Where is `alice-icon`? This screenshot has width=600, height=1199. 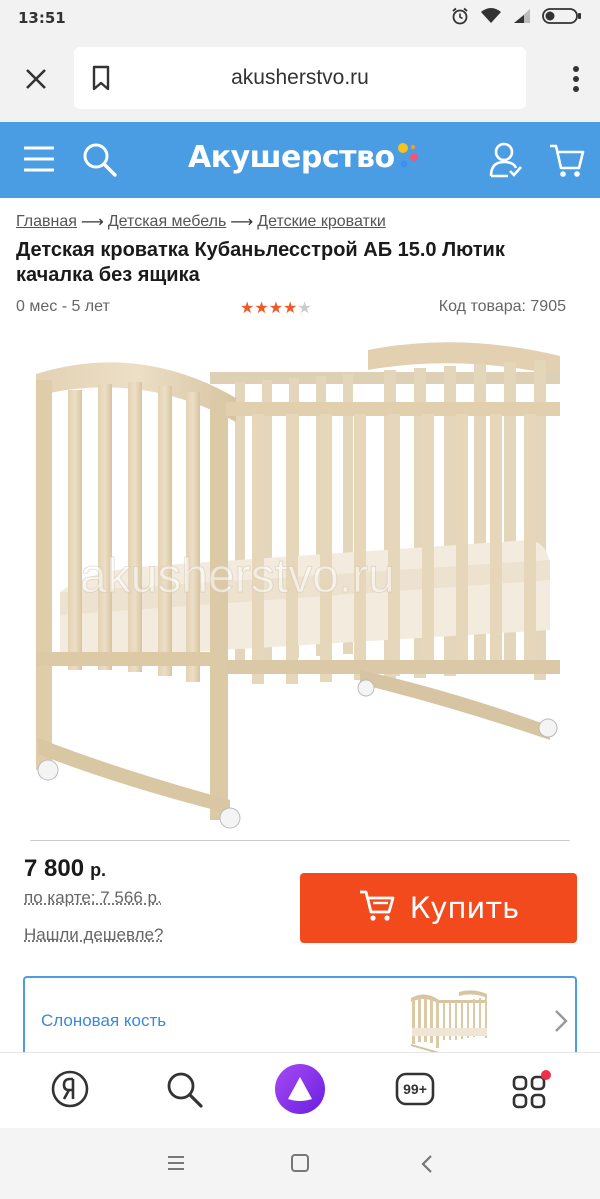 alice-icon is located at coordinates (300, 1089).